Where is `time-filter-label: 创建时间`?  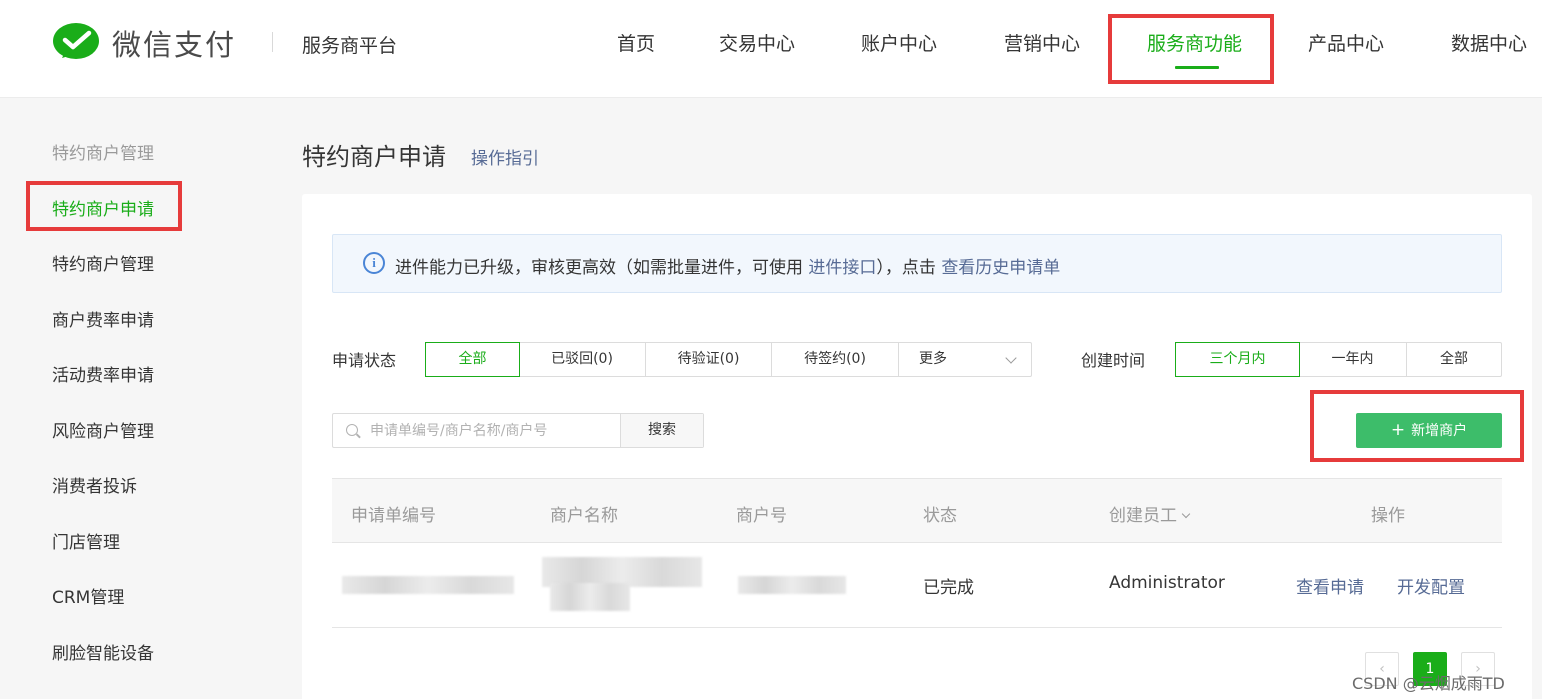
time-filter-label: 创建时间 is located at coordinates (1113, 360).